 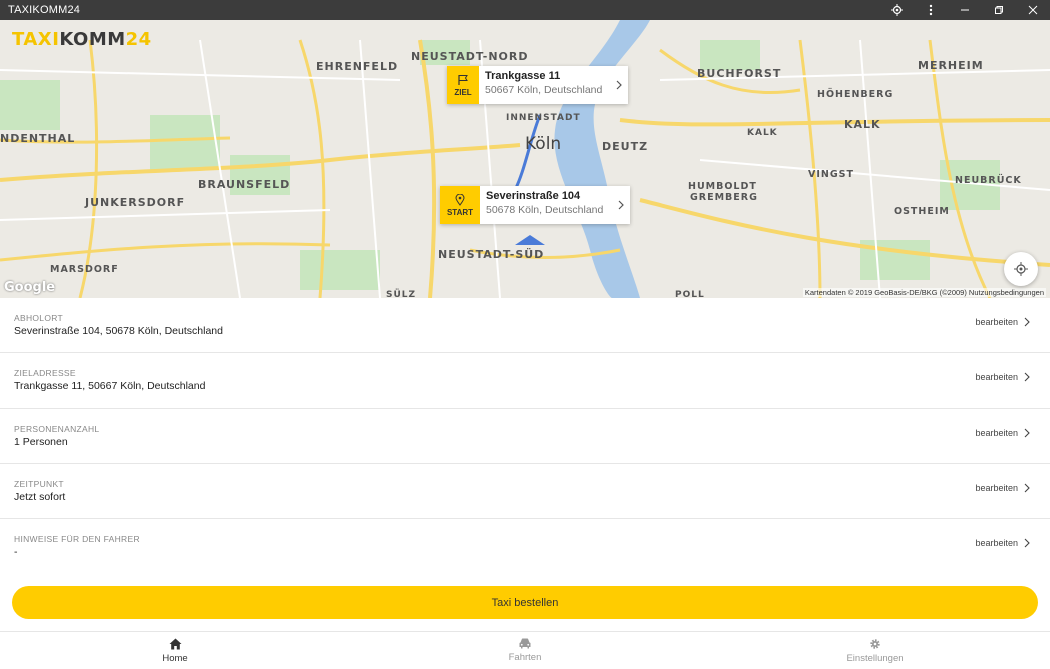 I want to click on row-value: -, so click(x=16, y=552).